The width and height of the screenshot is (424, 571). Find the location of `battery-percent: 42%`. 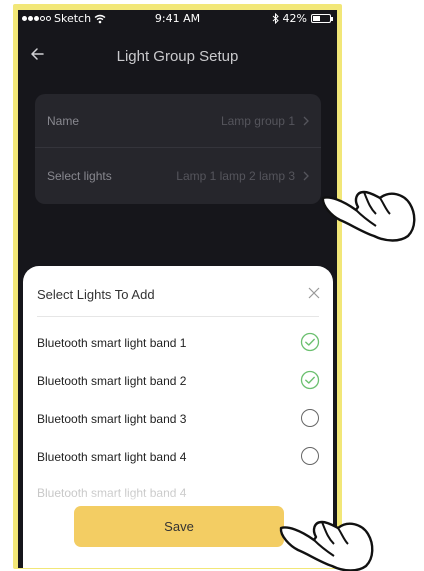

battery-percent: 42% is located at coordinates (294, 18).